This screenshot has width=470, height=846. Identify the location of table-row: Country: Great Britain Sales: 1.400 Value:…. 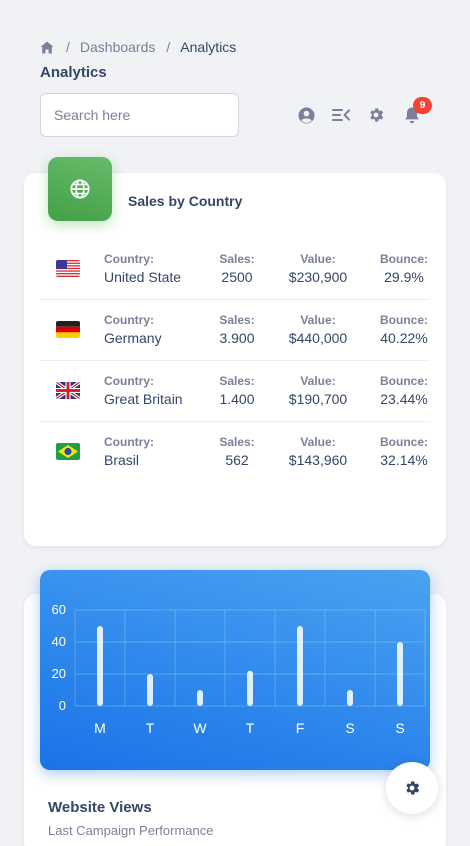
(235, 391).